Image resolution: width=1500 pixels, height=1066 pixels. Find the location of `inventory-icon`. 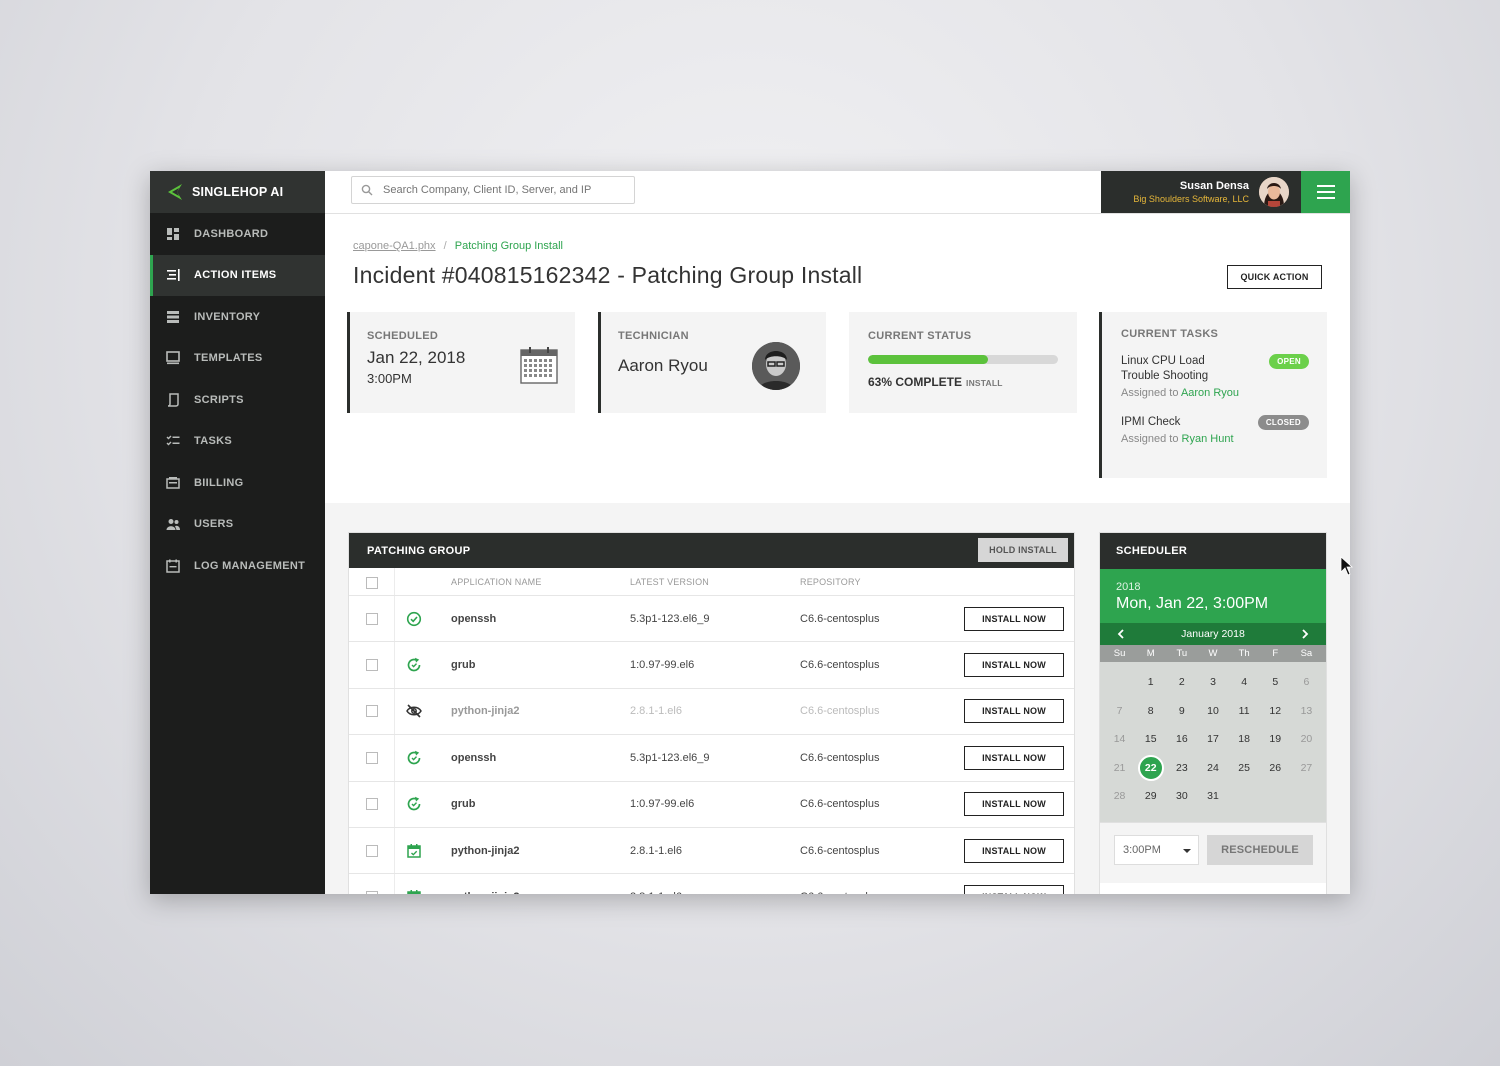

inventory-icon is located at coordinates (173, 317).